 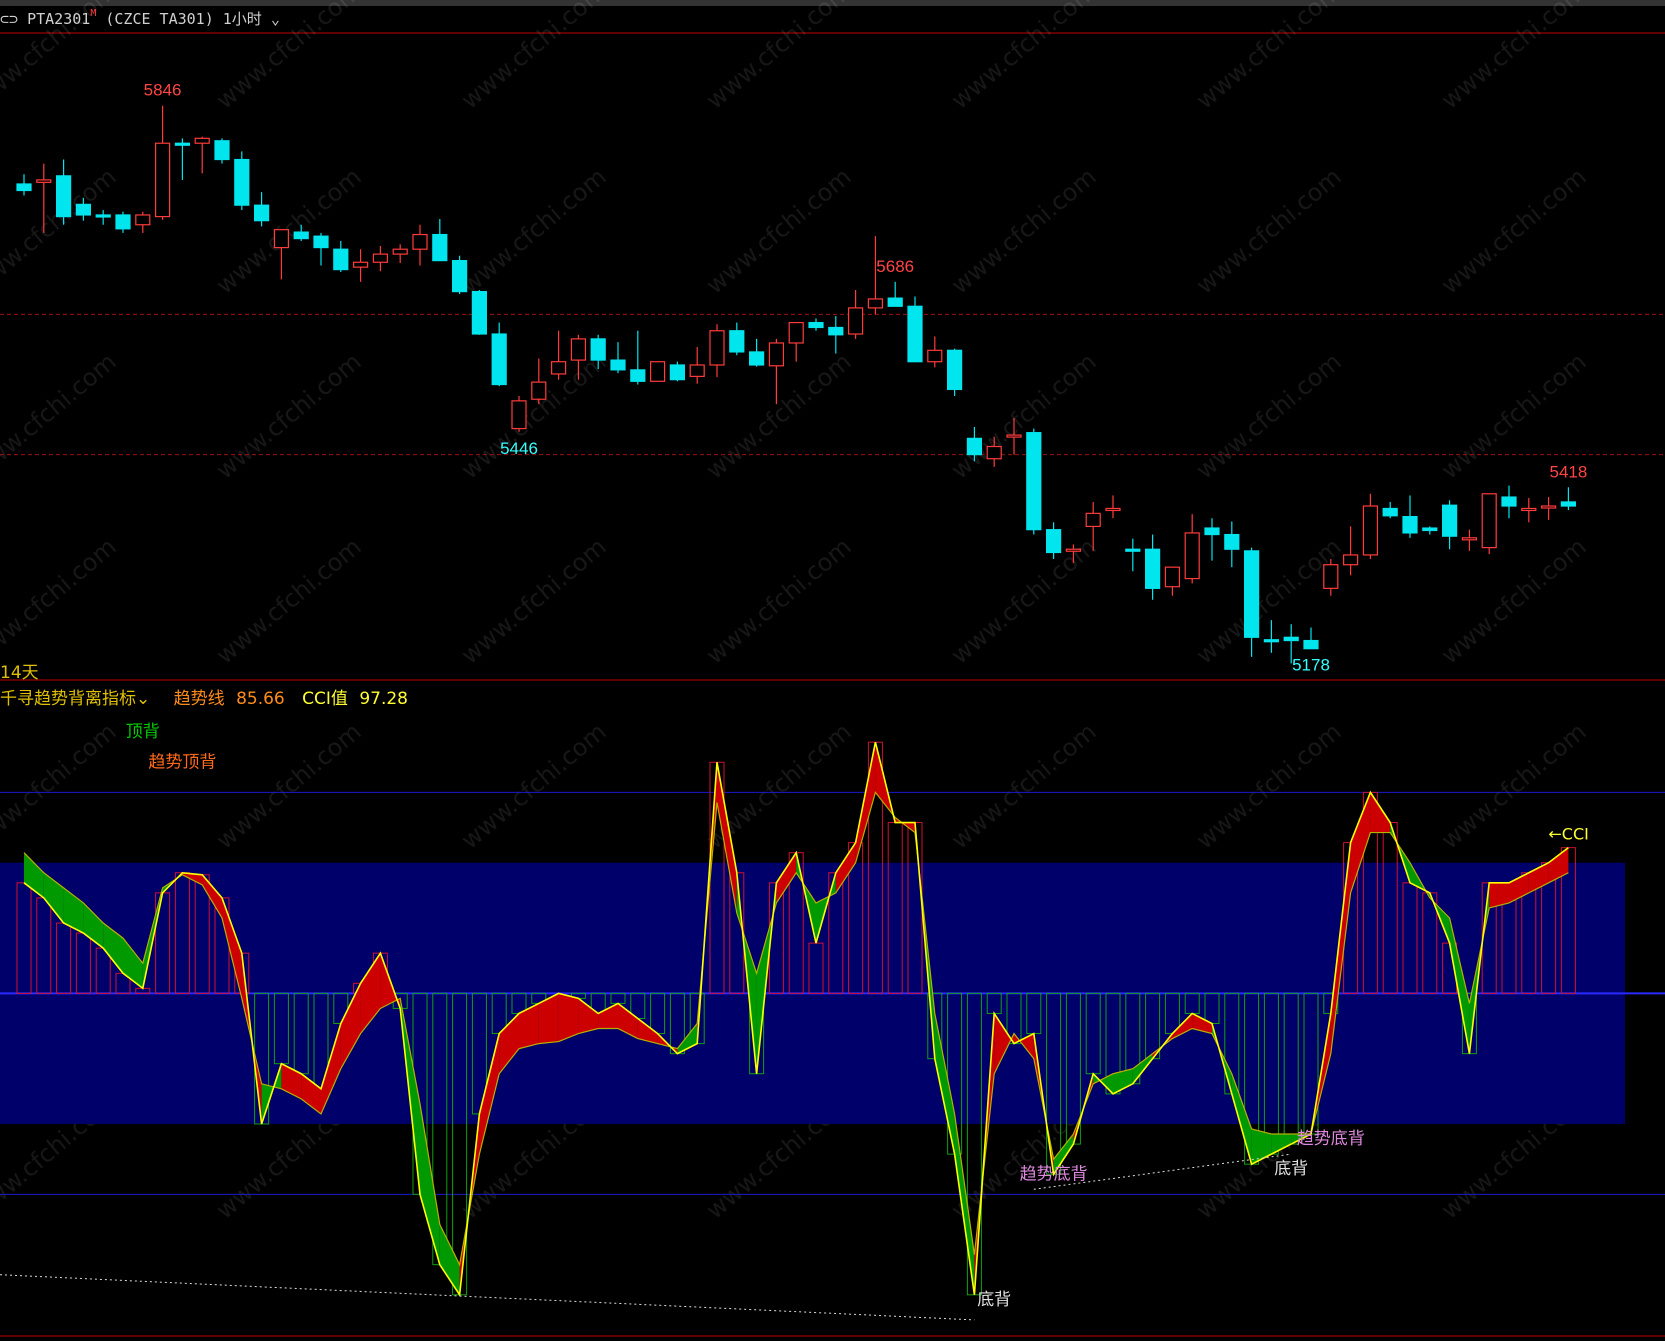 I want to click on trend-line-value: 85.66, so click(x=260, y=699).